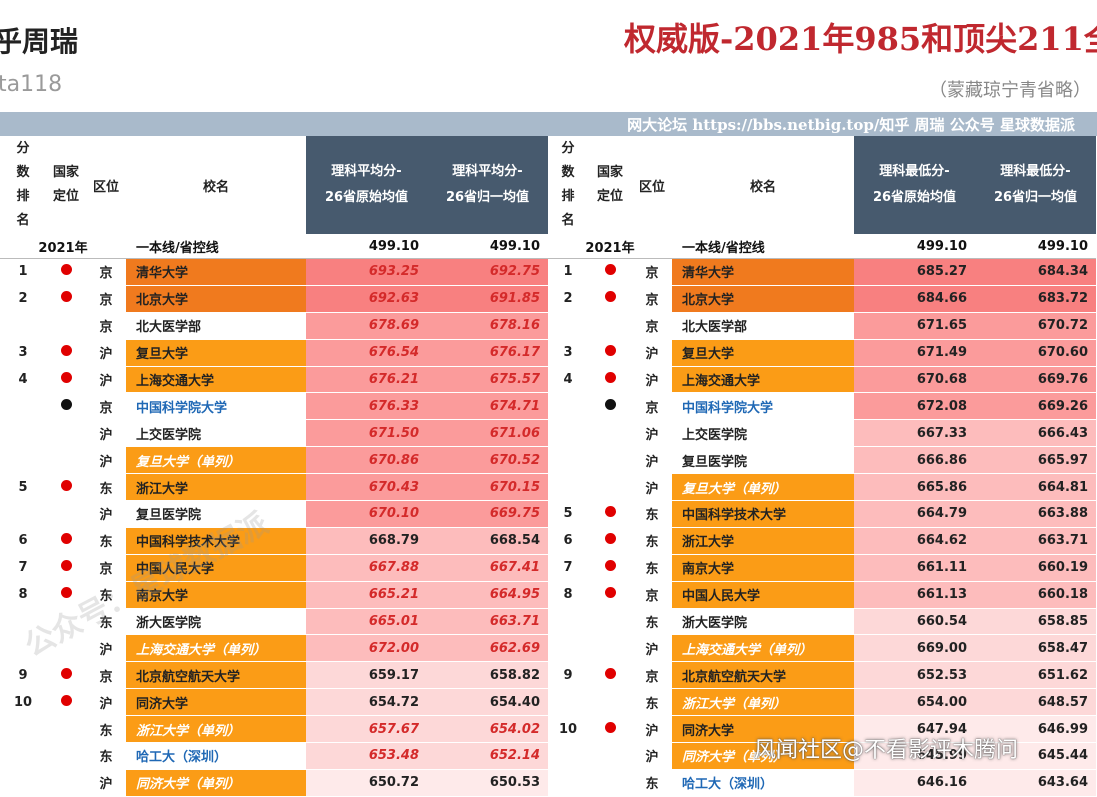  Describe the element at coordinates (31, 84) in the screenshot. I see `account-id: ta118` at that location.